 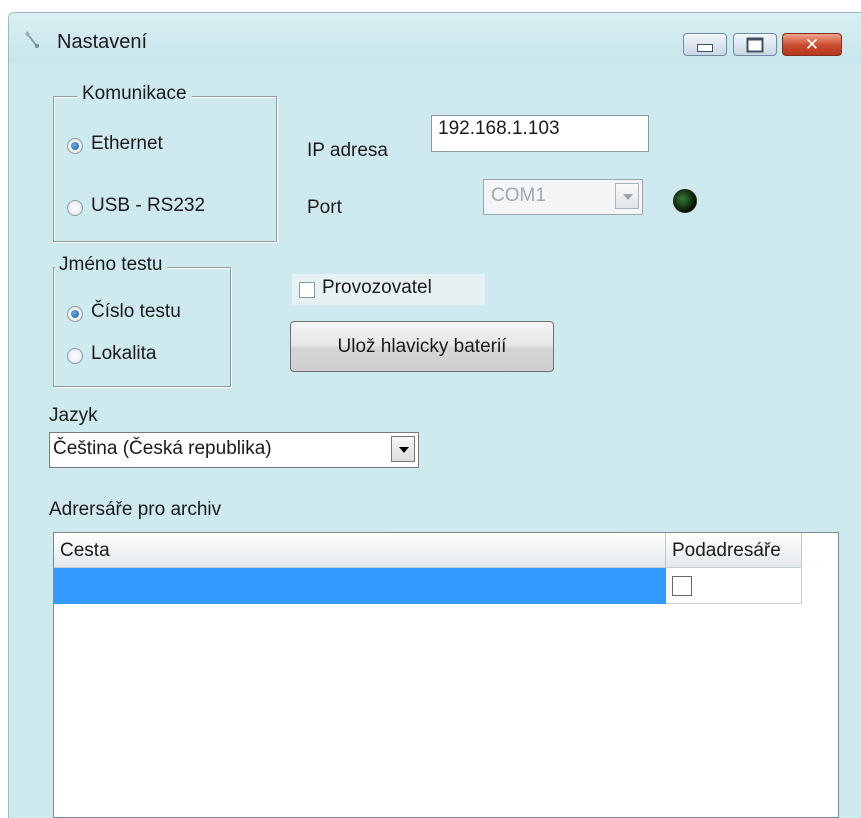 I want to click on table-row-subdirs-cell, so click(x=734, y=586).